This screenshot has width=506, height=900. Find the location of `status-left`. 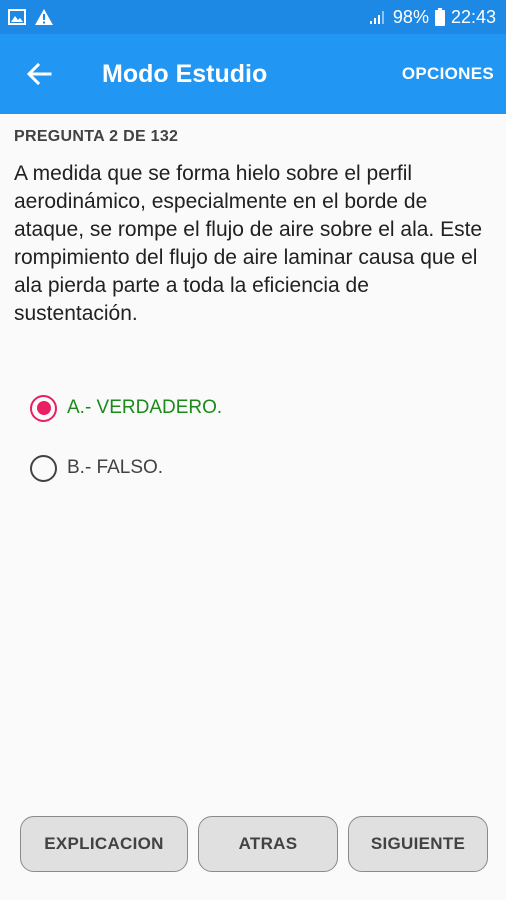

status-left is located at coordinates (31, 17).